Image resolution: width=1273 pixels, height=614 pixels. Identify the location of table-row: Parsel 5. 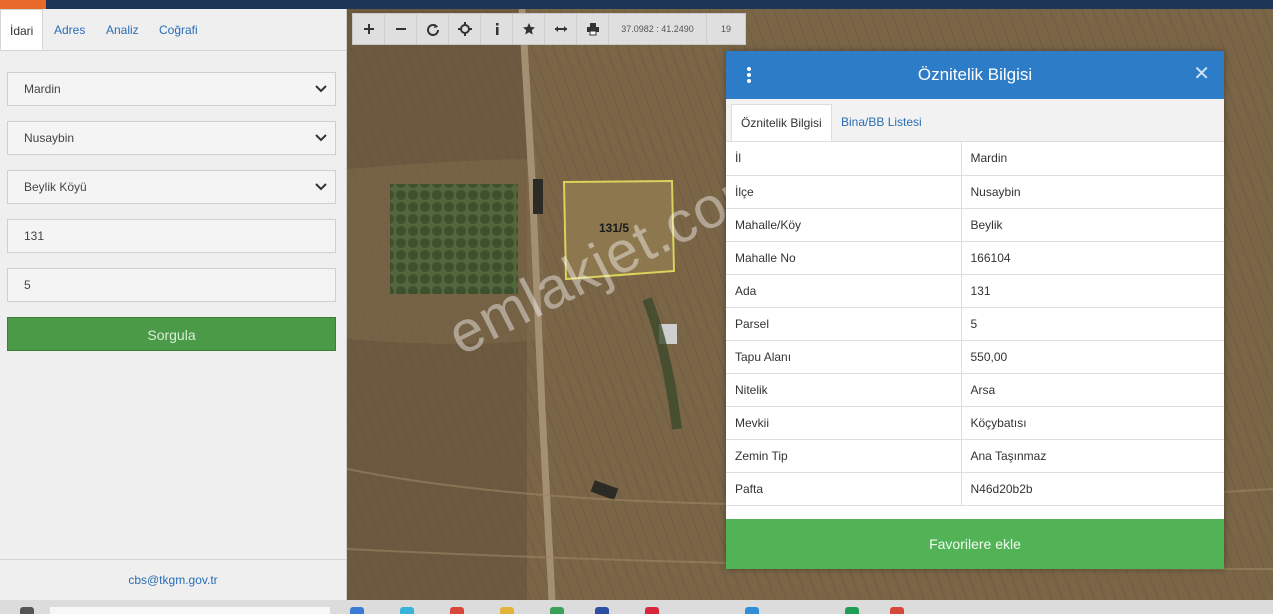
(975, 324).